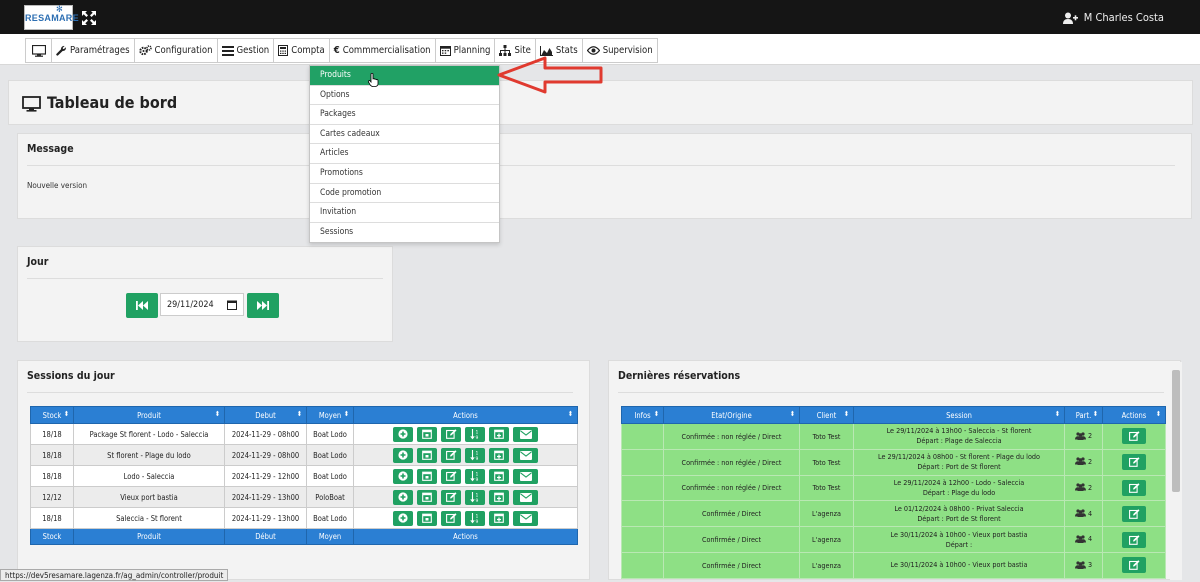 The width and height of the screenshot is (1200, 582). What do you see at coordinates (1090, 565) in the screenshot?
I see `participants-count: 3` at bounding box center [1090, 565].